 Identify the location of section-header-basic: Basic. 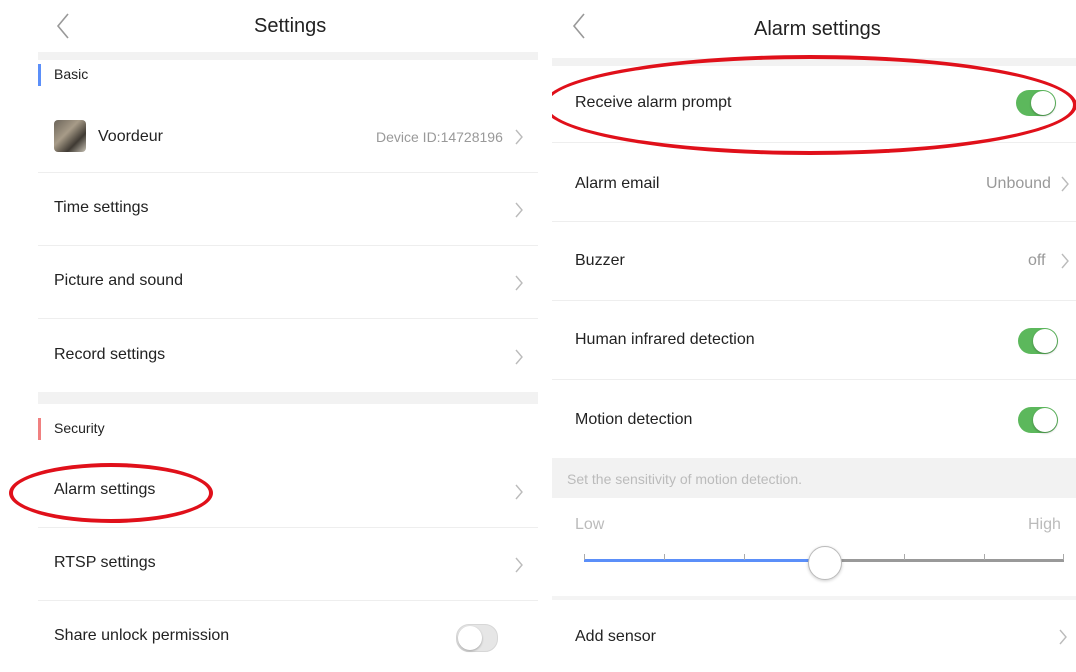
(288, 76).